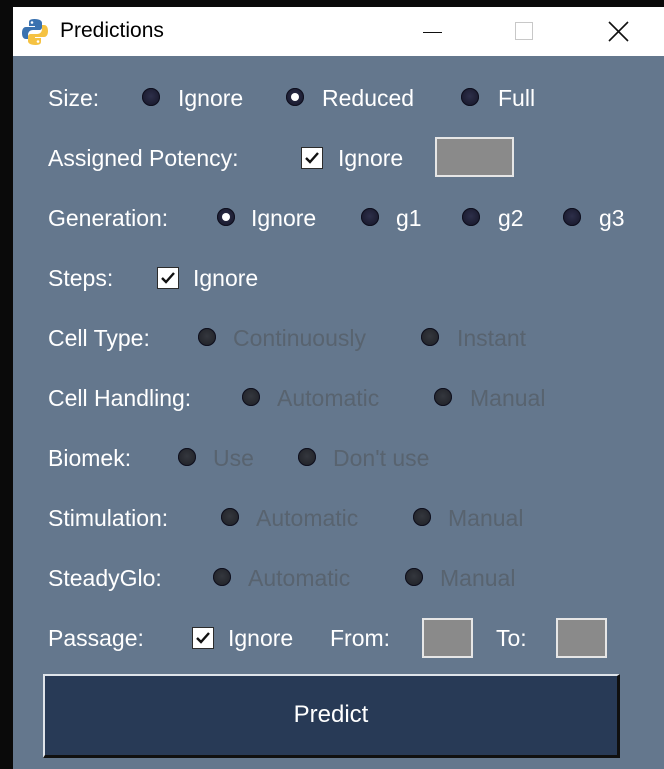  I want to click on assigned-potency-input, so click(474, 157).